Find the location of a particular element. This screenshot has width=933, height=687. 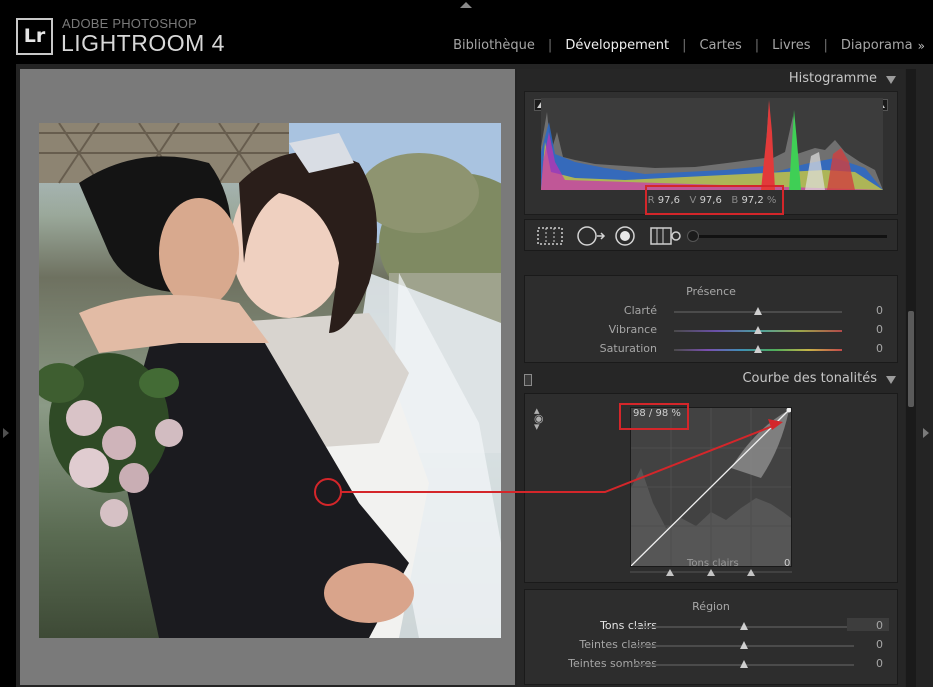

slider-label: Vibrance is located at coordinates (632, 329).